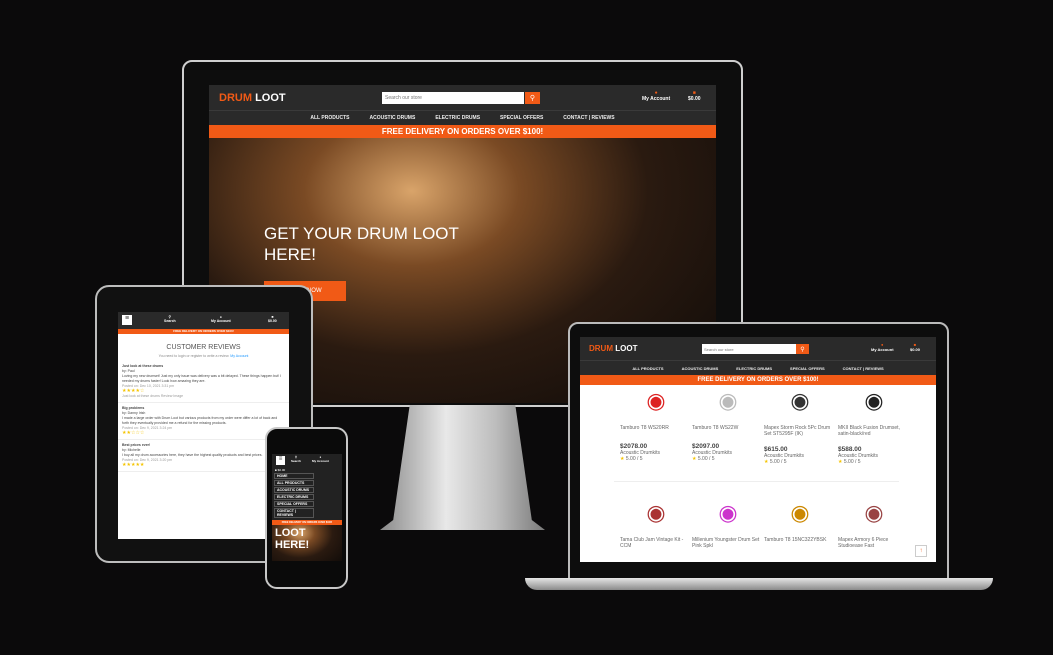 The image size is (1053, 655). I want to click on star-rating: ★★★★★, so click(133, 465).